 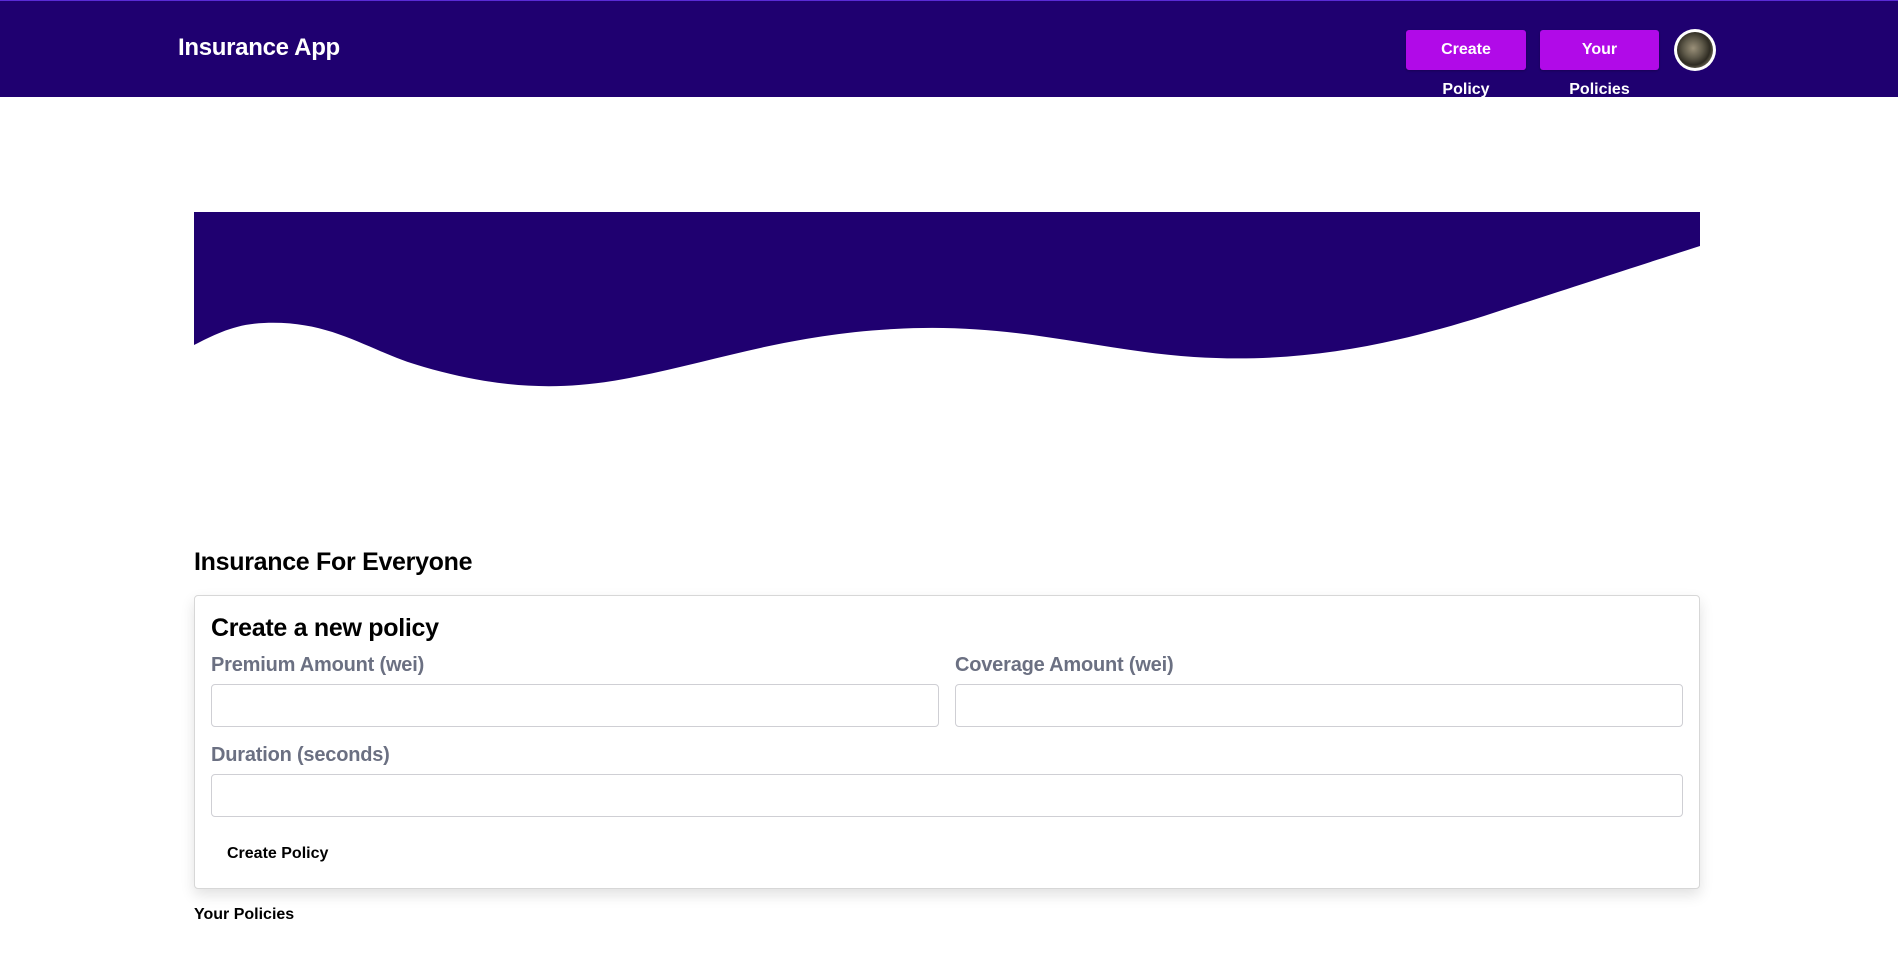 What do you see at coordinates (1064, 665) in the screenshot?
I see `coverage-amount-label: Coverage Amount (wei)` at bounding box center [1064, 665].